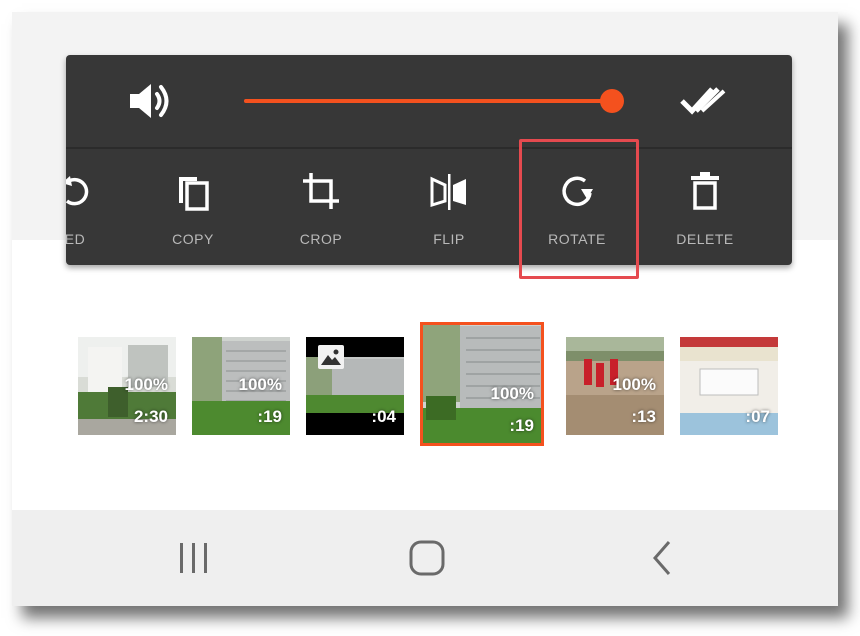 The width and height of the screenshot is (860, 636). Describe the element at coordinates (612, 101) in the screenshot. I see `volume-slider-thumb` at that location.